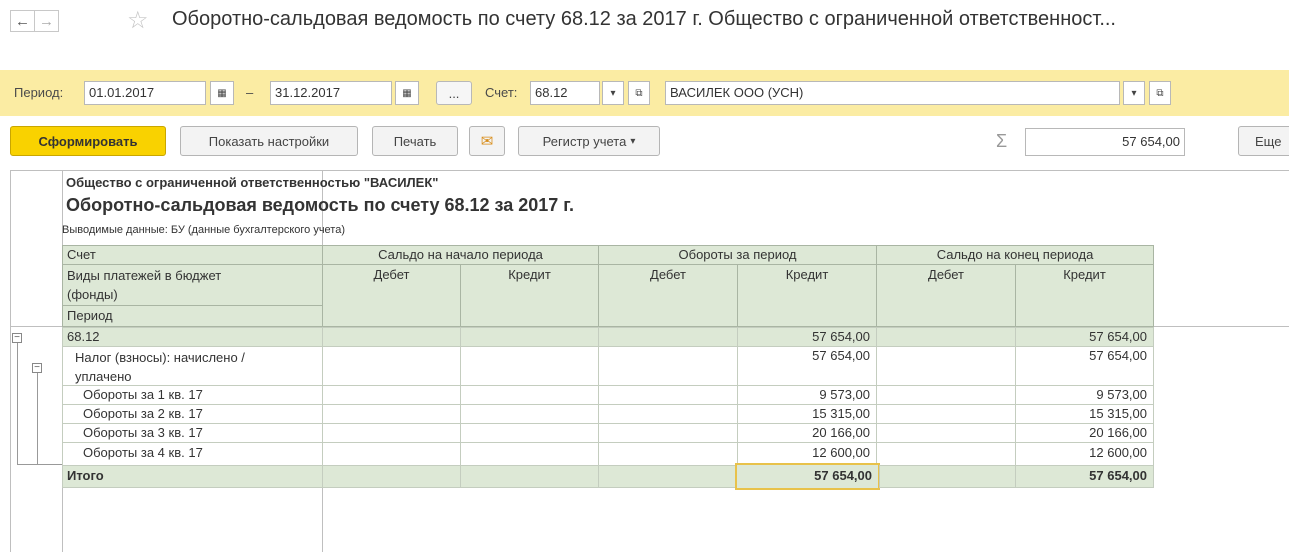 This screenshot has width=1289, height=552. I want to click on row-q1-open-credit, so click(529, 395).